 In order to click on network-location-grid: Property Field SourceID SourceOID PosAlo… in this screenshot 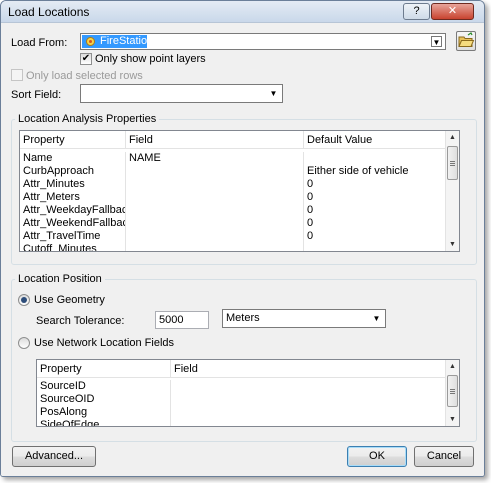, I will do `click(248, 393)`.